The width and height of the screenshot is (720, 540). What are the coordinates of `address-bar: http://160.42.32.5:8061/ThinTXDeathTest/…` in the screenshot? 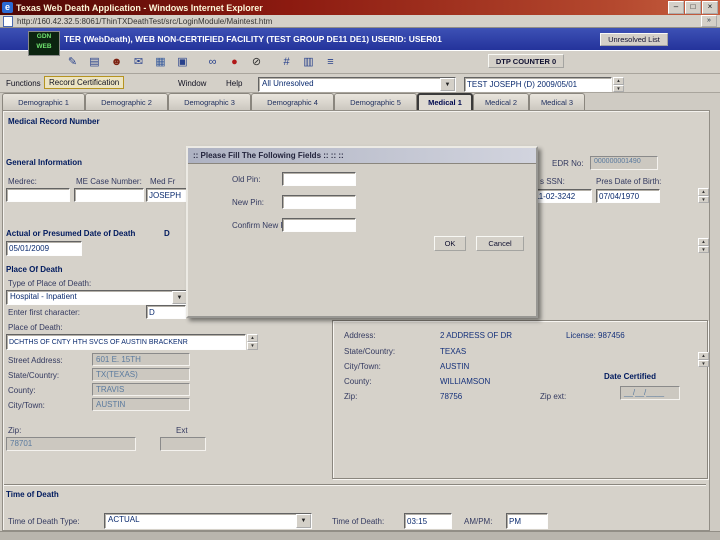 It's located at (360, 21).